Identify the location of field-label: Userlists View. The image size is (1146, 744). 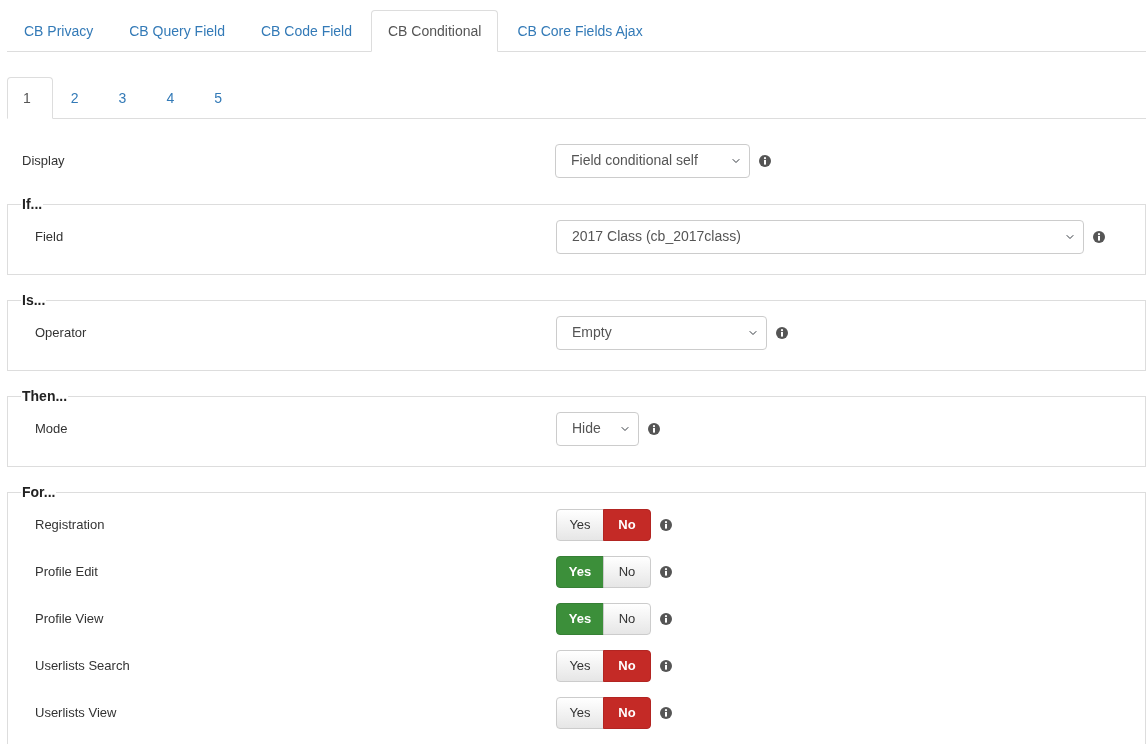
(76, 712).